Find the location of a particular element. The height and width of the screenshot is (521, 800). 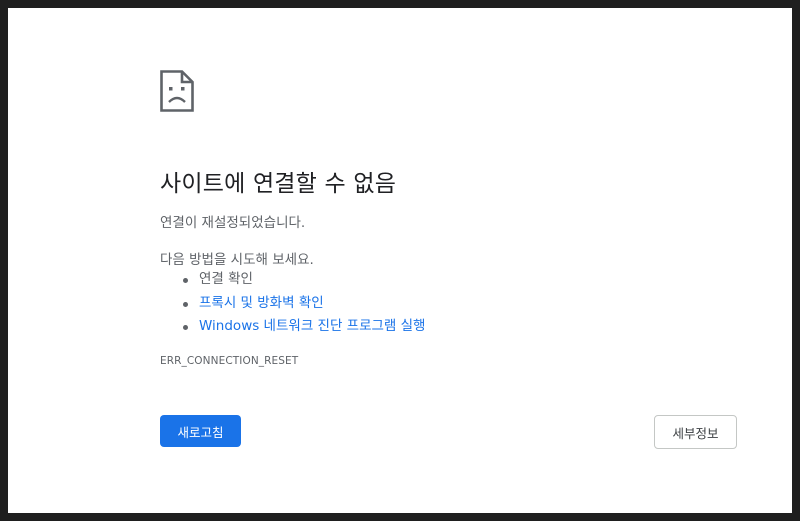

suggestion-run-network-diagnostics: Windows 네트워크 진단 프로그램 실행 is located at coordinates (292, 327).